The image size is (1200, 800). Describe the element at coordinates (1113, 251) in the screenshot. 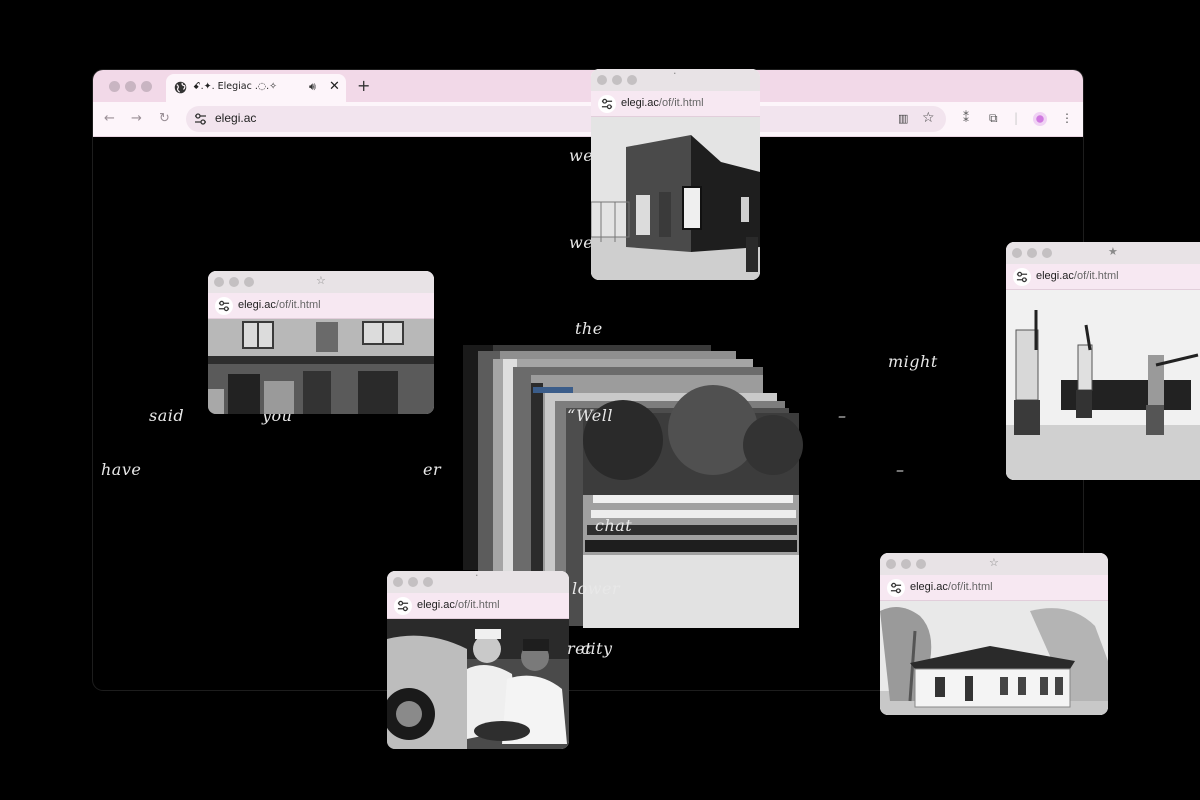

I see `star-icon: ★` at that location.